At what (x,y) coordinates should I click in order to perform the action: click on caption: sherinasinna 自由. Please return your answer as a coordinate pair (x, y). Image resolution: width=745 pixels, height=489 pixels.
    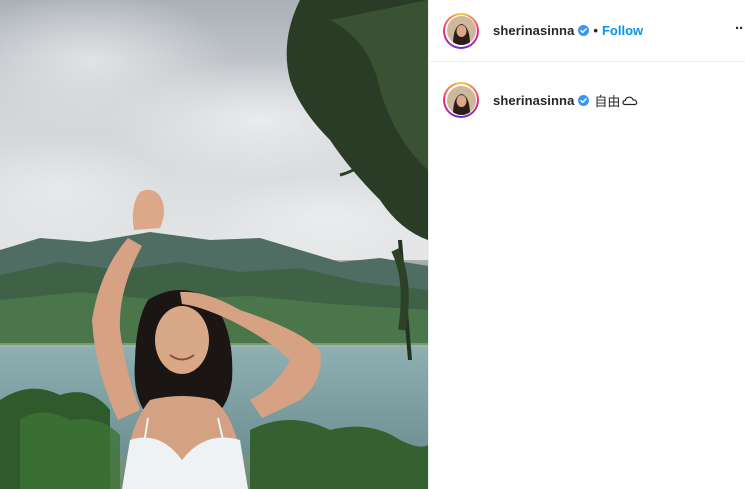
    Looking at the image, I should click on (587, 100).